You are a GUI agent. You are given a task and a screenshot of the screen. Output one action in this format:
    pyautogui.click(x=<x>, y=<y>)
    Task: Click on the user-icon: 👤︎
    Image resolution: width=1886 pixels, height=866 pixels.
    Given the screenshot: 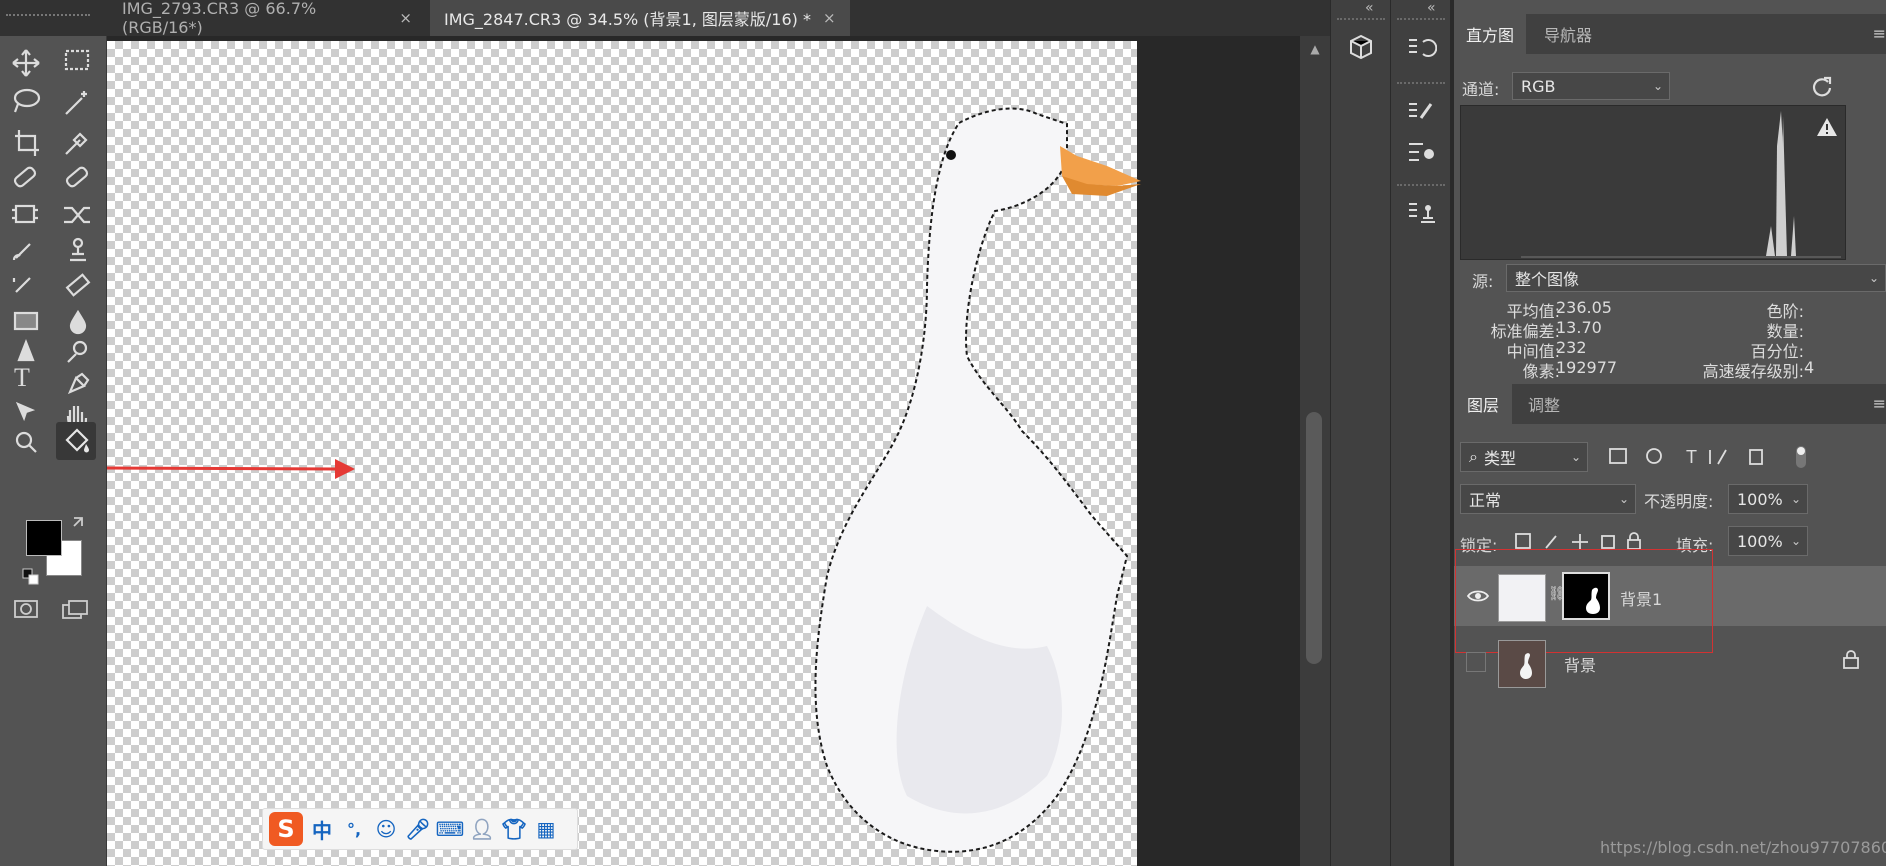 What is the action you would take?
    pyautogui.click(x=482, y=829)
    